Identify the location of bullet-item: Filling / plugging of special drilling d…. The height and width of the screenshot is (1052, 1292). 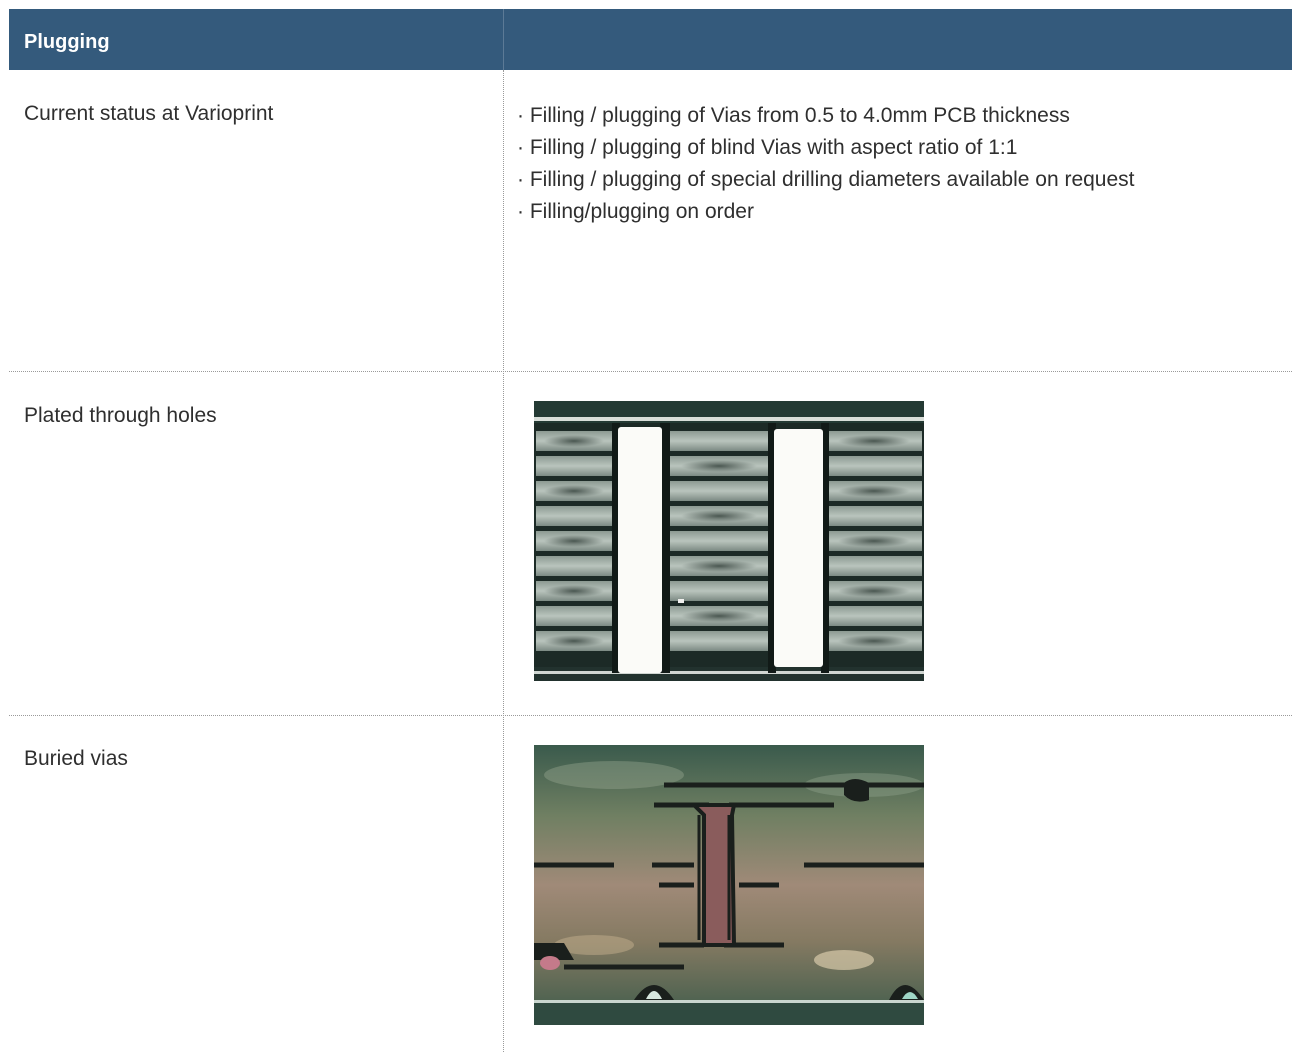
(826, 180).